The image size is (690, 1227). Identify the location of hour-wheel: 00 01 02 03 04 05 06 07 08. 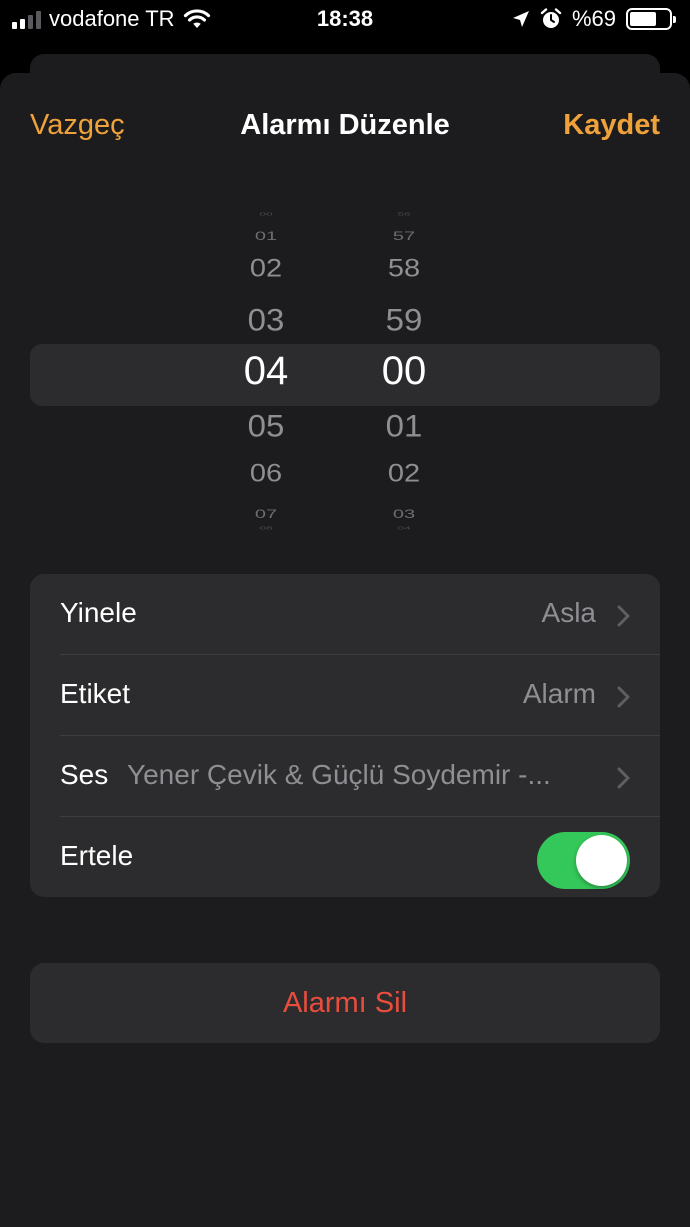
(266, 377).